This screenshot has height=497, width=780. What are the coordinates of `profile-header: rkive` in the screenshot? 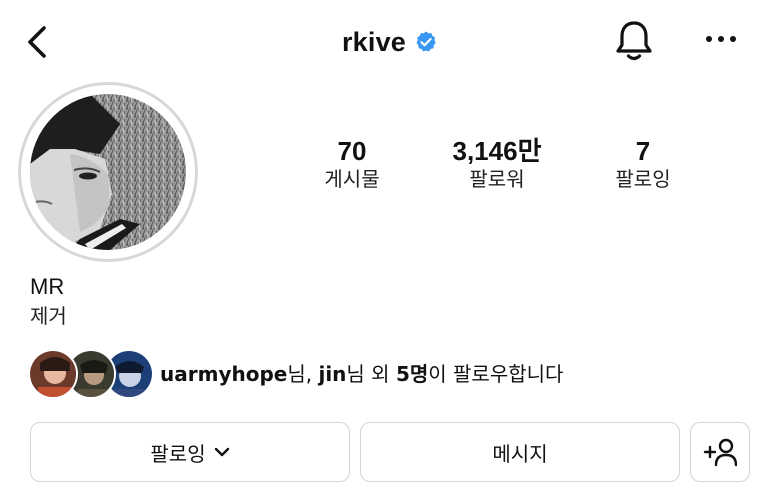 It's located at (390, 42).